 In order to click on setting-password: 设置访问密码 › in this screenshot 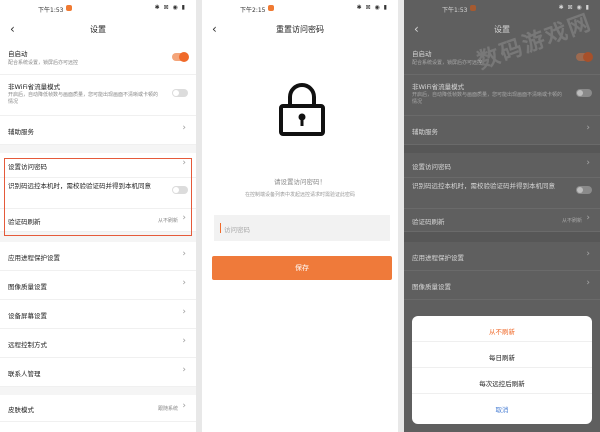, I will do `click(502, 165)`.